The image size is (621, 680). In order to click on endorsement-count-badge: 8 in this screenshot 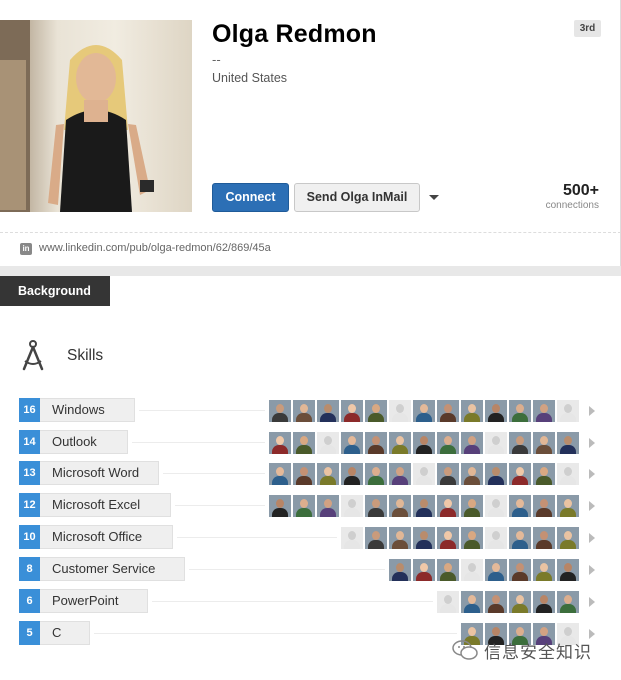, I will do `click(29, 569)`.